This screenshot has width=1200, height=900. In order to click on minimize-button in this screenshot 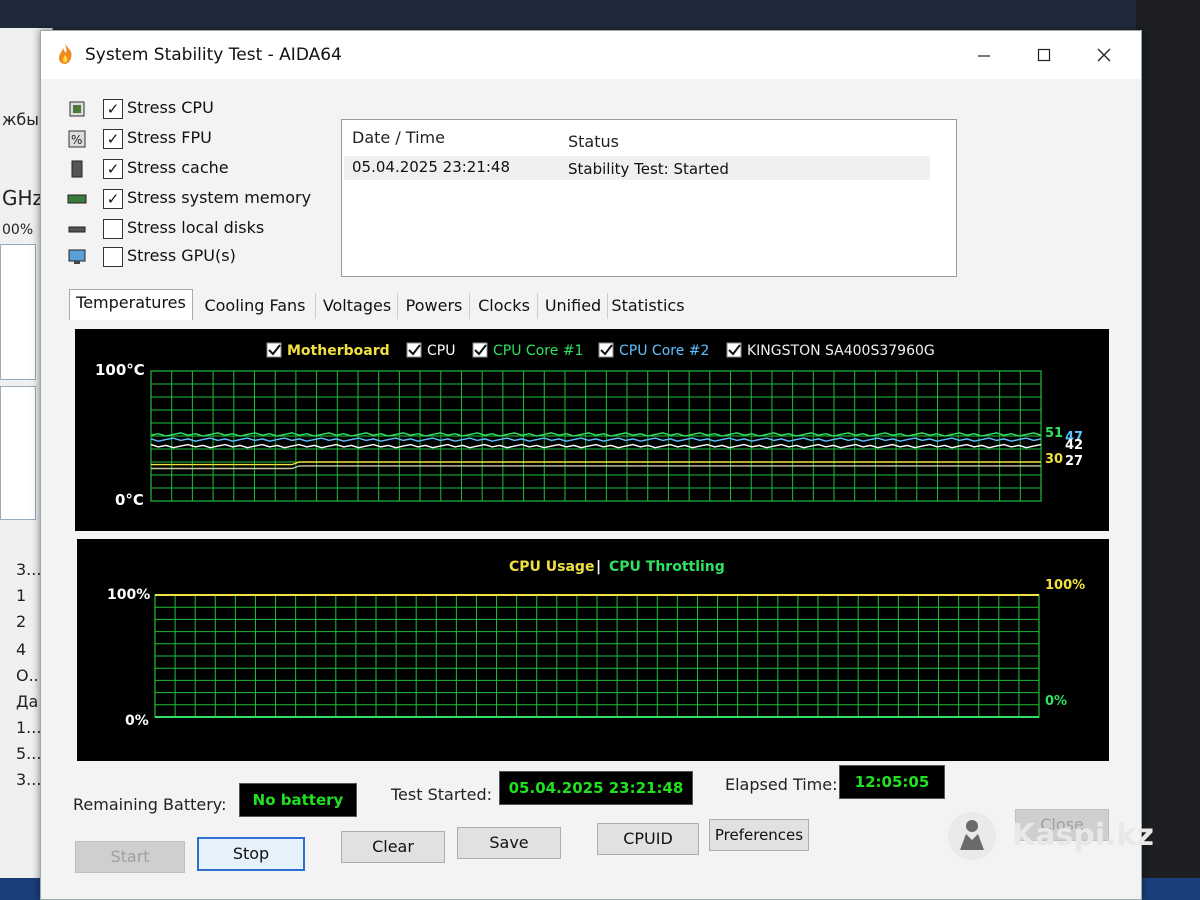, I will do `click(984, 55)`.